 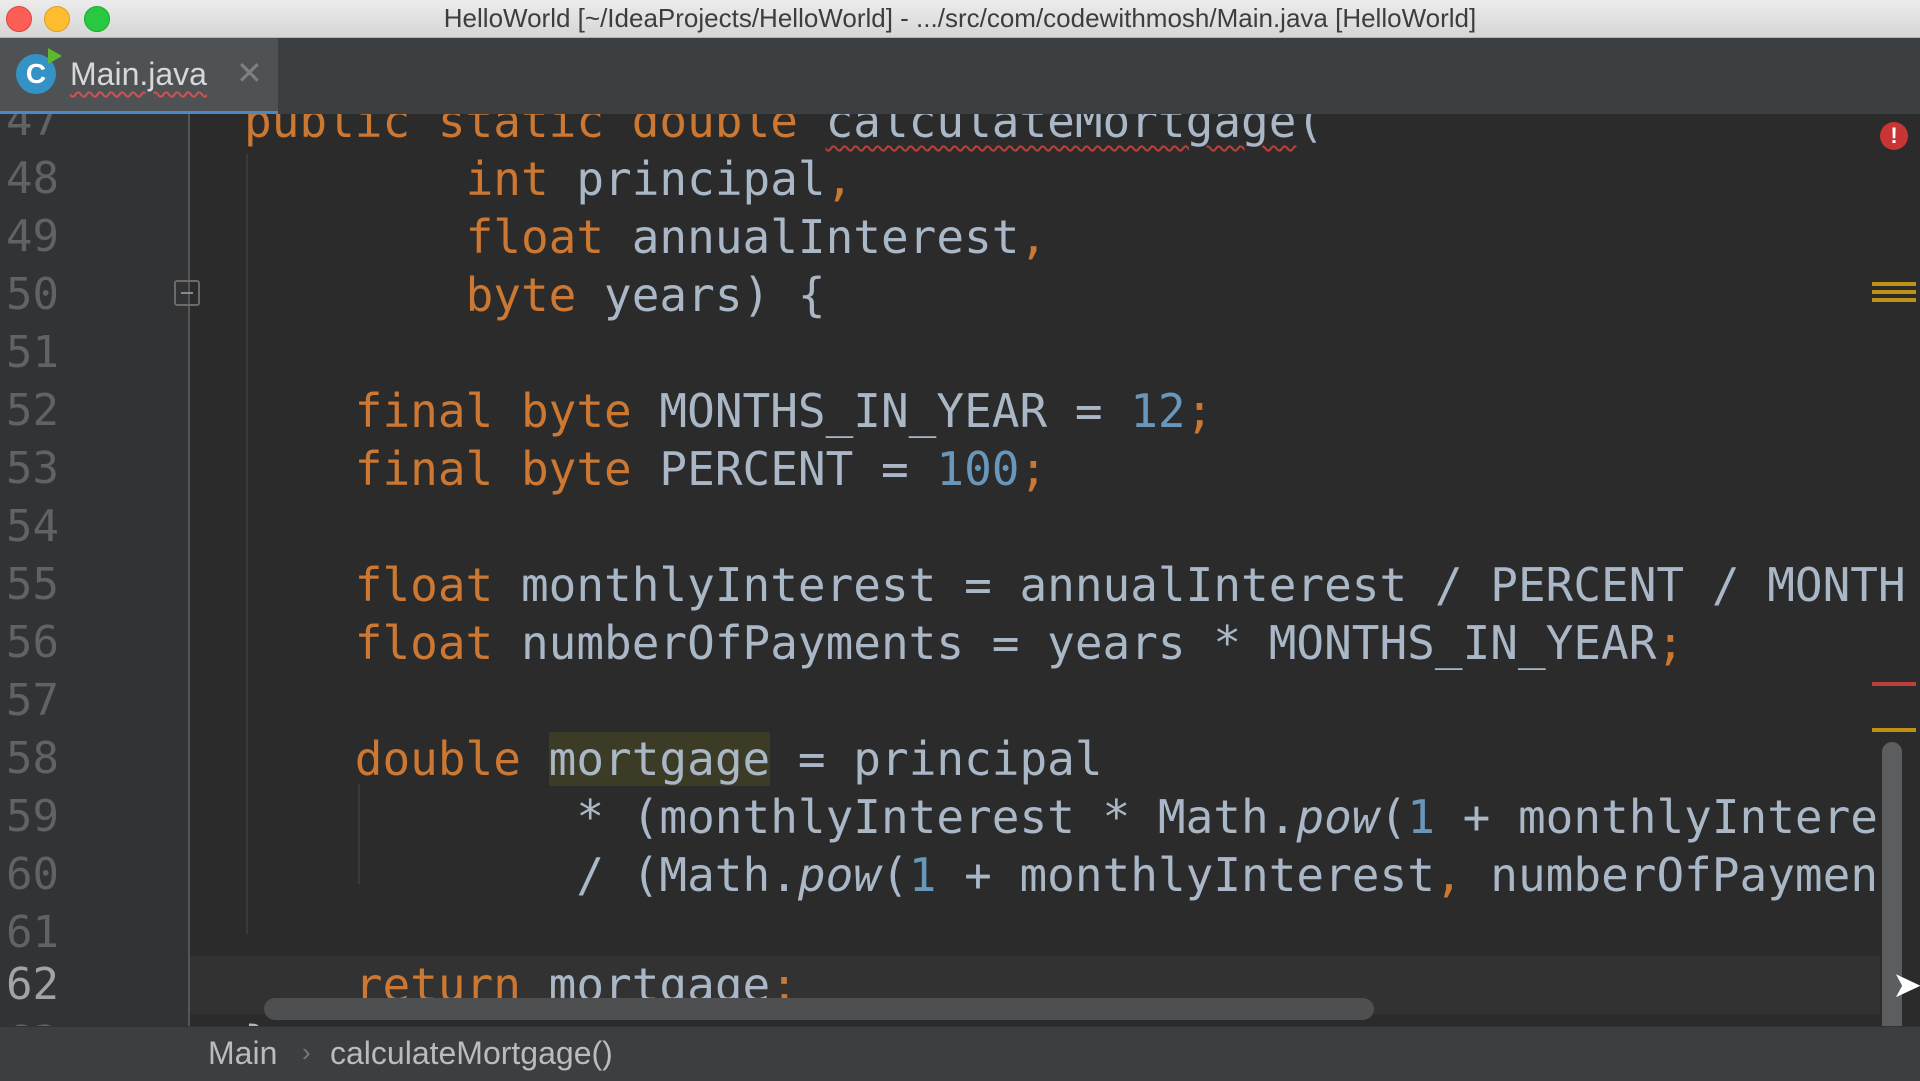 What do you see at coordinates (32, 642) in the screenshot?
I see `line-number: 56` at bounding box center [32, 642].